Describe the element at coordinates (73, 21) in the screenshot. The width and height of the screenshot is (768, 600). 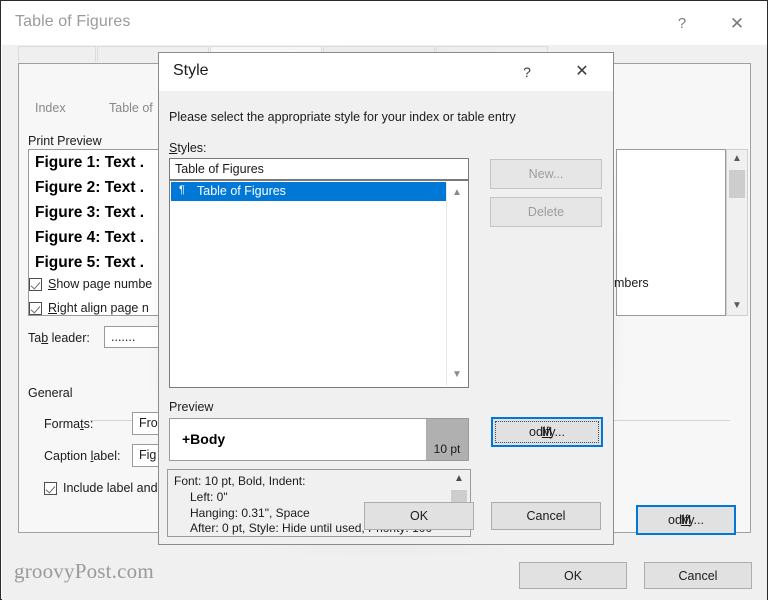
I see `page-title: Table of Figures` at that location.